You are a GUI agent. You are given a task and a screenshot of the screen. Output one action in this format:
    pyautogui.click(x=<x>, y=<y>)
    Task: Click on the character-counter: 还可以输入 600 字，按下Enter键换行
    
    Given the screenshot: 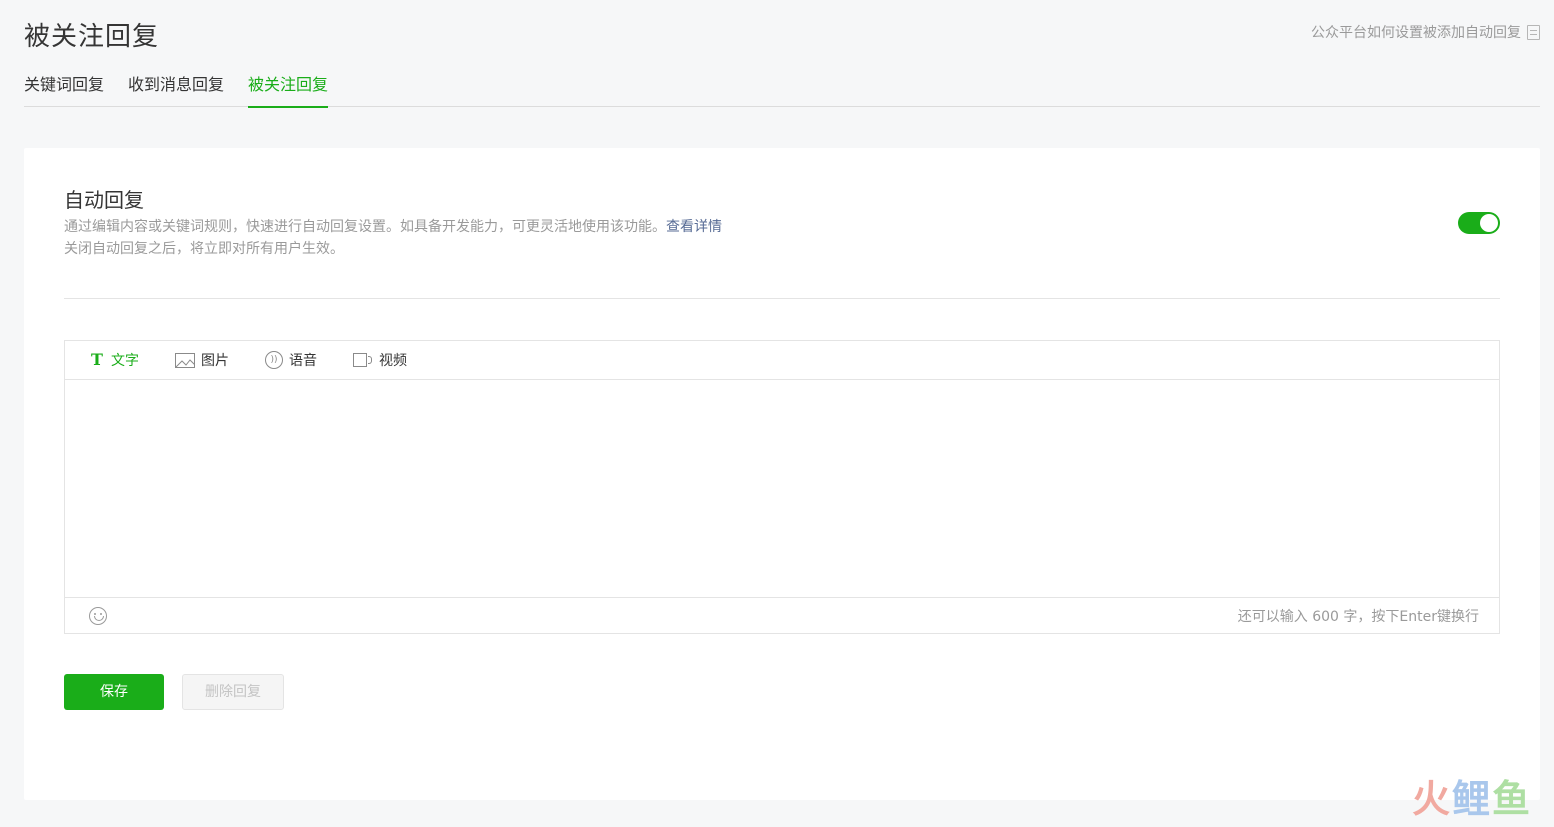 What is the action you would take?
    pyautogui.click(x=1358, y=616)
    